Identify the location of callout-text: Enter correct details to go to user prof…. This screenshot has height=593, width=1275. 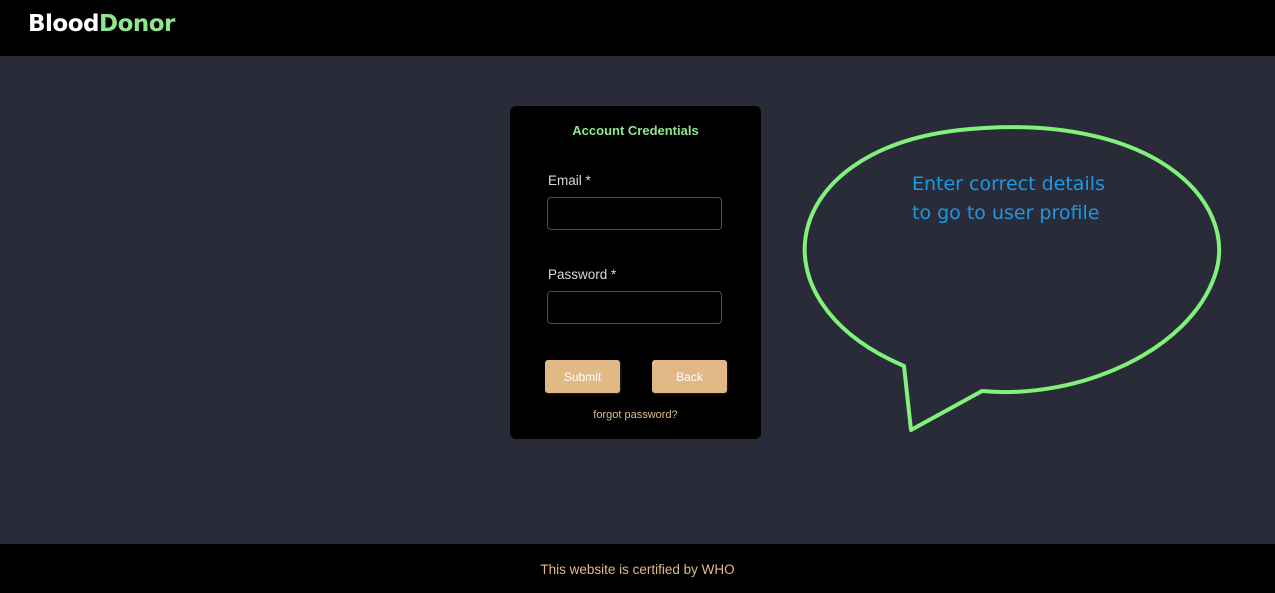
(1042, 199).